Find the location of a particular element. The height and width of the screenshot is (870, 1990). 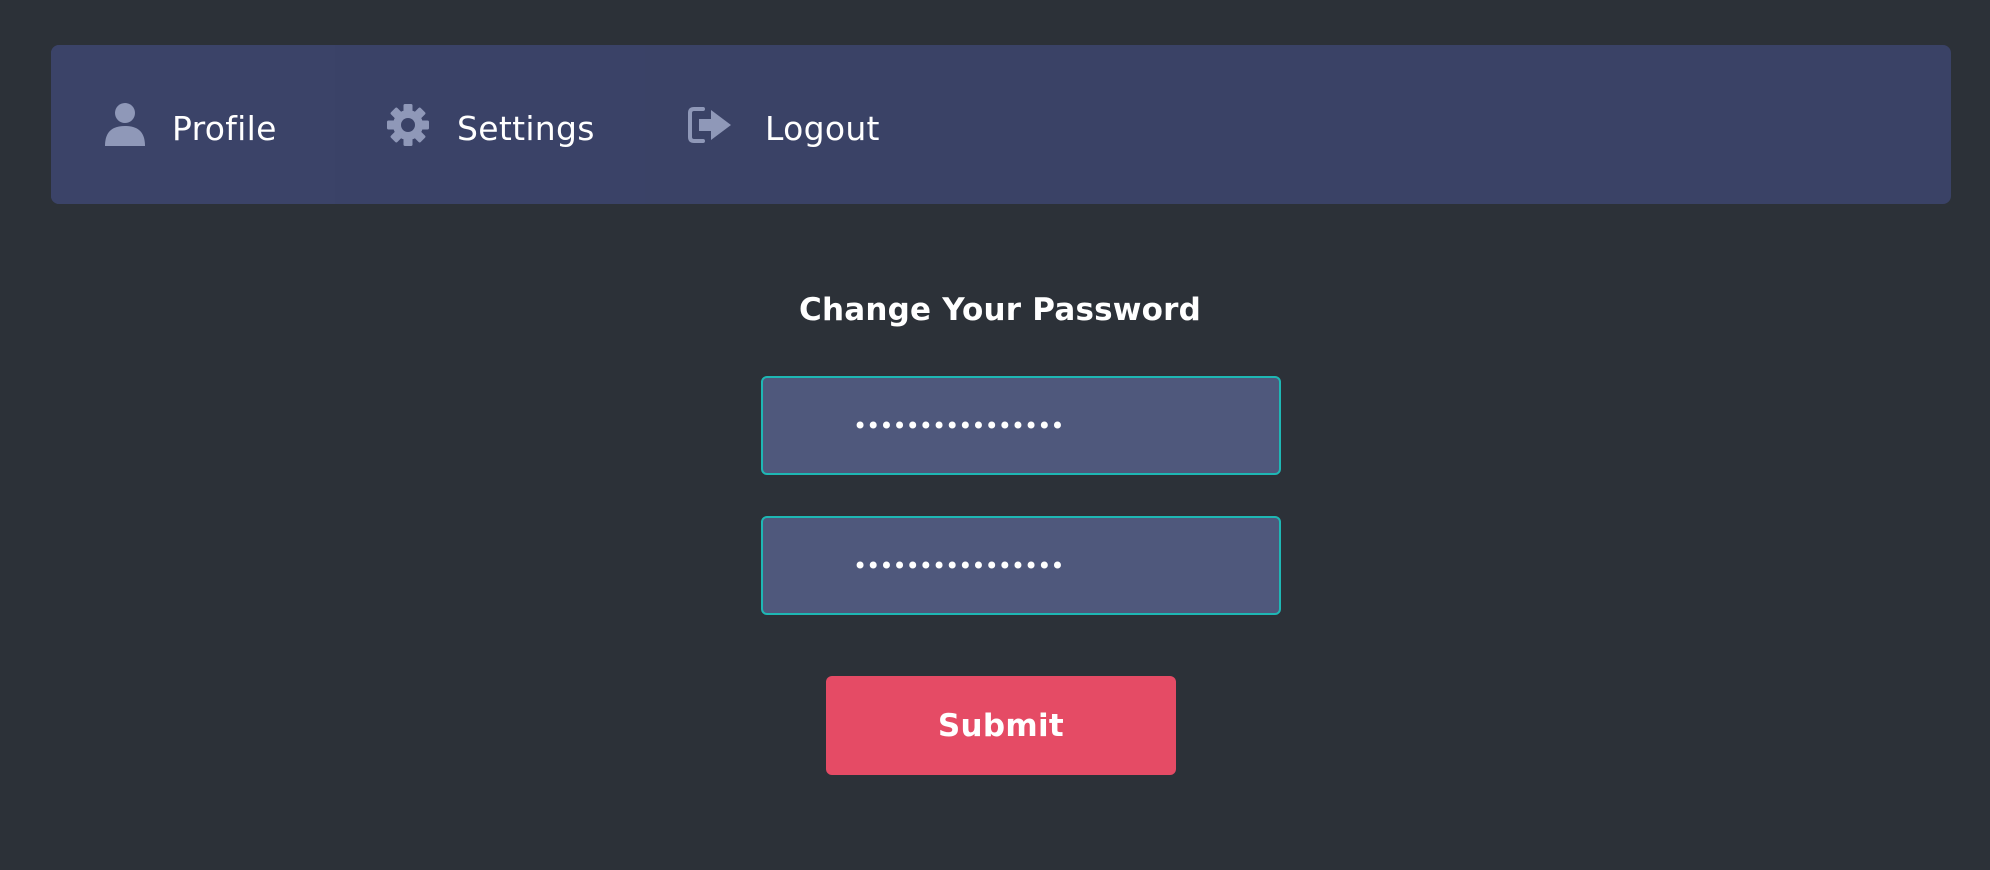

nav-item-profile: Profile is located at coordinates (193, 124).